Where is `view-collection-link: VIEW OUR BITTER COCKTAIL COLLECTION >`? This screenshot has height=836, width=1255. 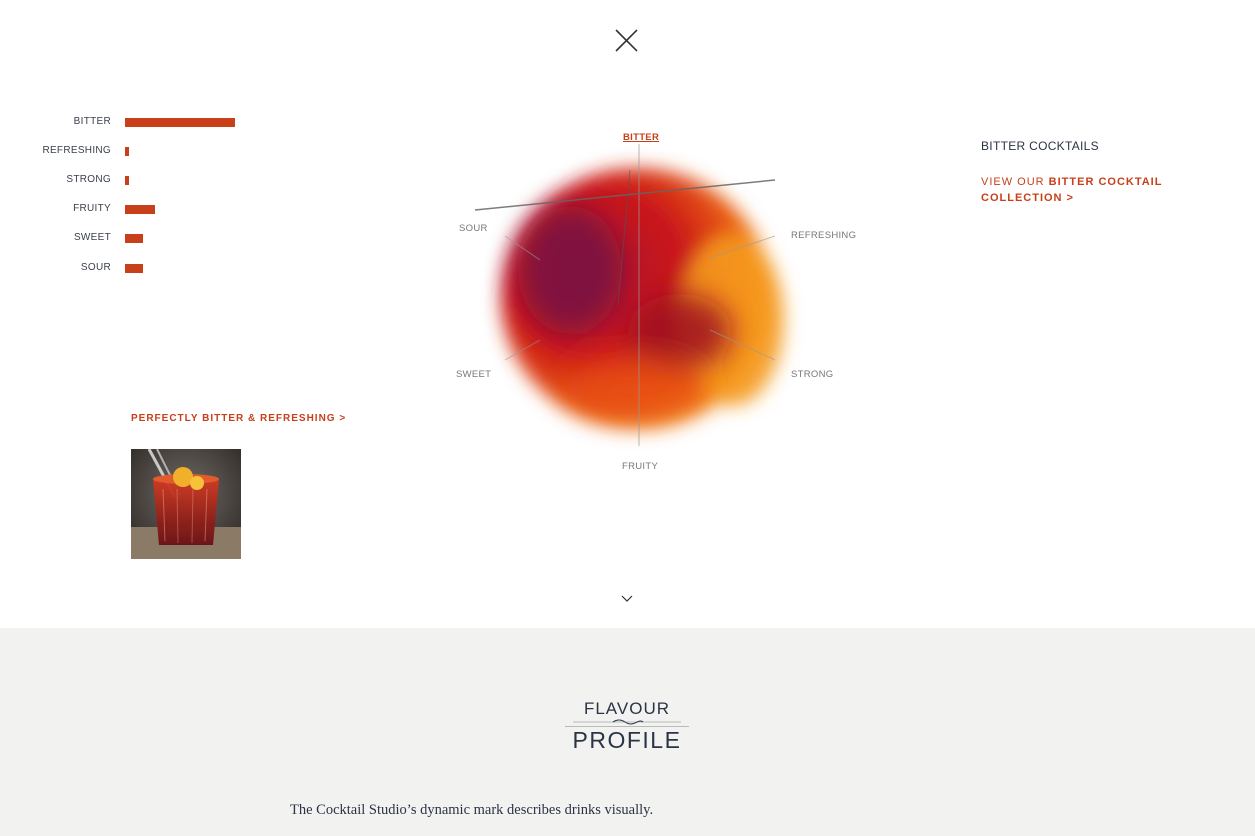 view-collection-link: VIEW OUR BITTER COCKTAIL COLLECTION > is located at coordinates (1086, 190).